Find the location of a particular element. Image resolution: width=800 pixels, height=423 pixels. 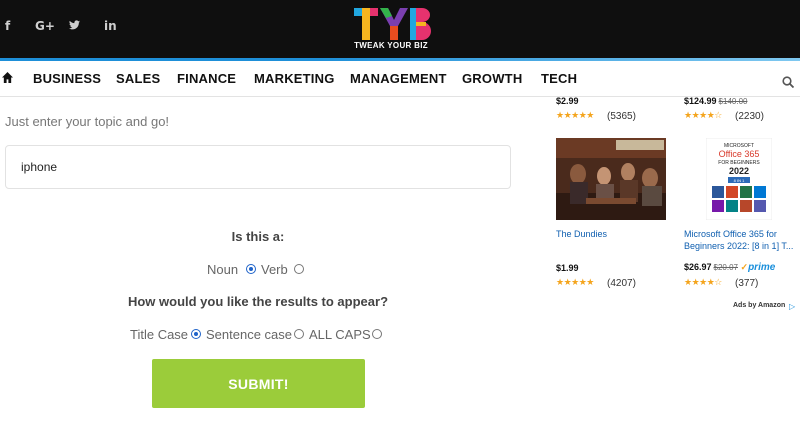

search-icon is located at coordinates (788, 82).